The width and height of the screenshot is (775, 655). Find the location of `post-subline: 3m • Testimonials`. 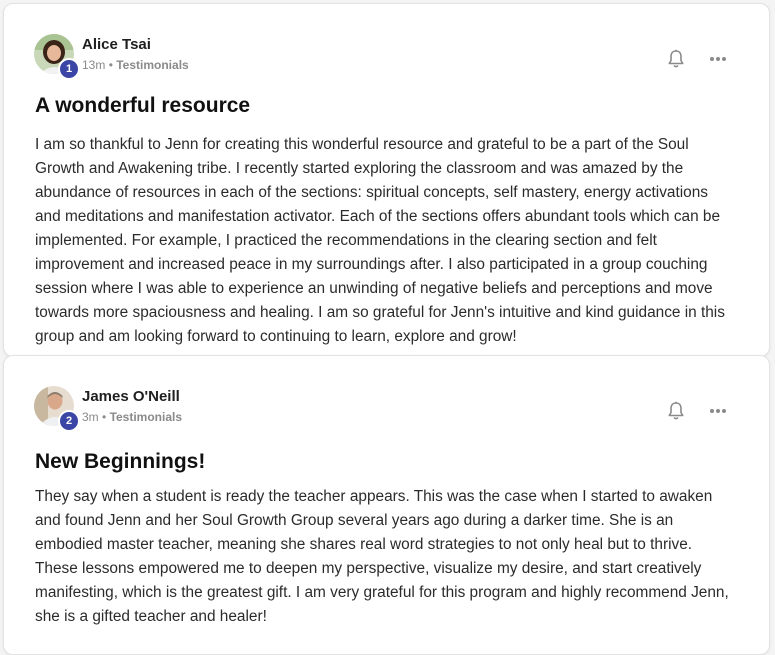

post-subline: 3m • Testimonials is located at coordinates (132, 417).